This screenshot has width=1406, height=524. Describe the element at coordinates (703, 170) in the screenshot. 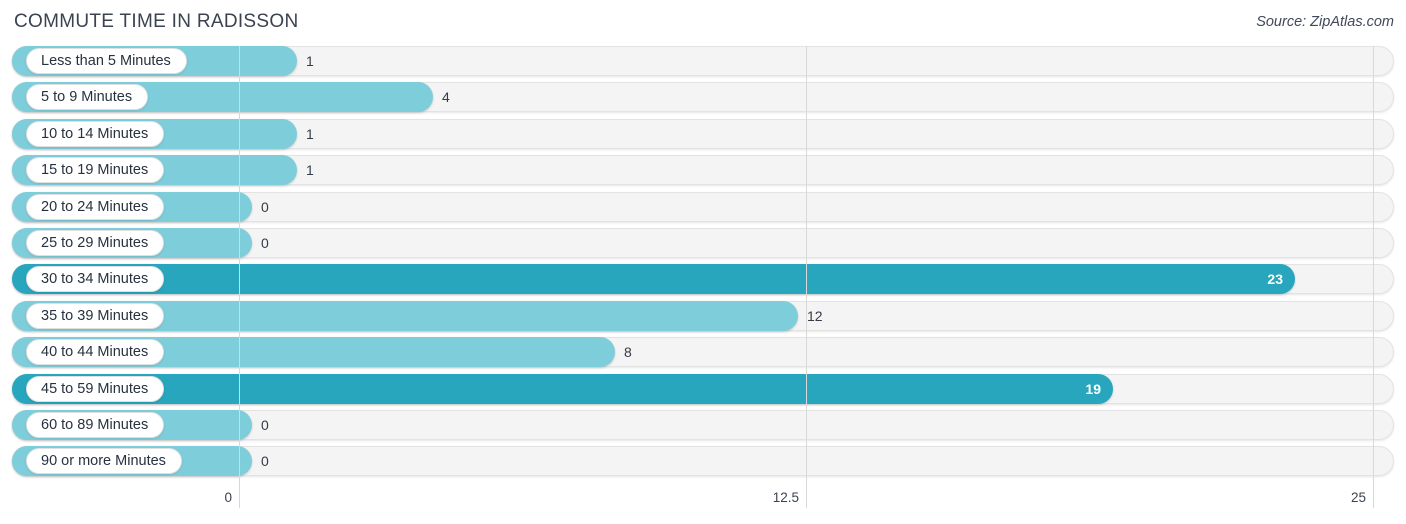

I see `bar-row: 15 to 19 Minutes 1` at that location.